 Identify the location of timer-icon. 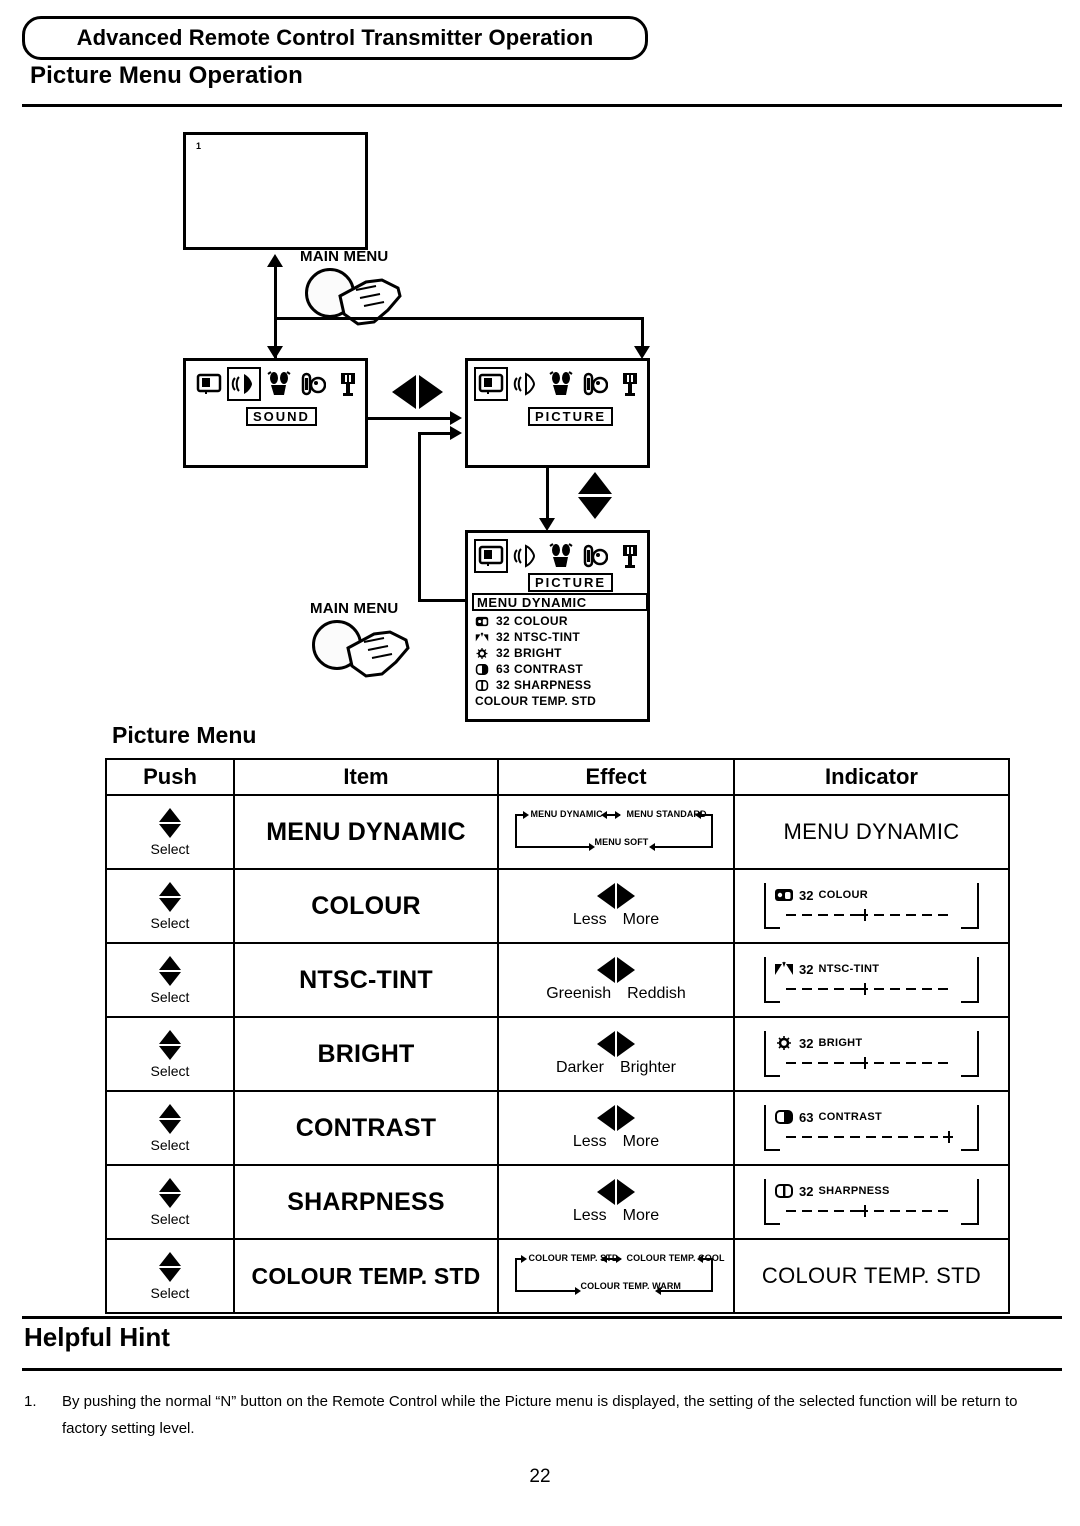
(348, 384).